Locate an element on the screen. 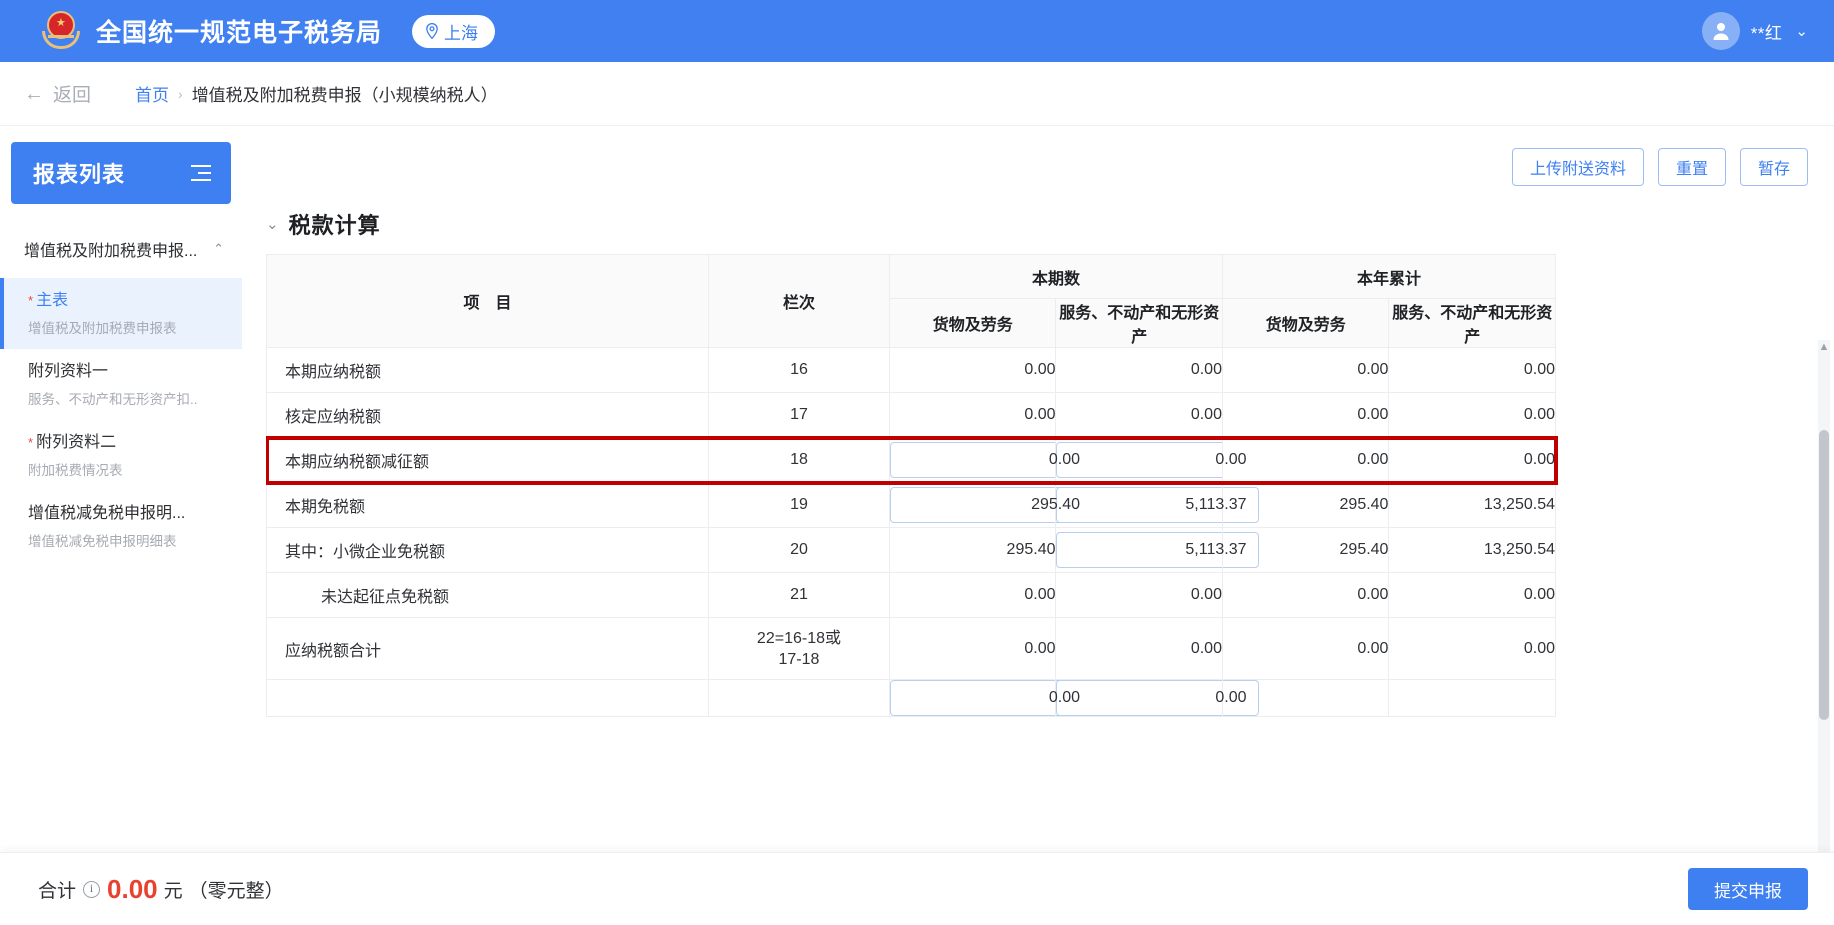 This screenshot has width=1834, height=925. back-button: ← 返回 is located at coordinates (57, 93).